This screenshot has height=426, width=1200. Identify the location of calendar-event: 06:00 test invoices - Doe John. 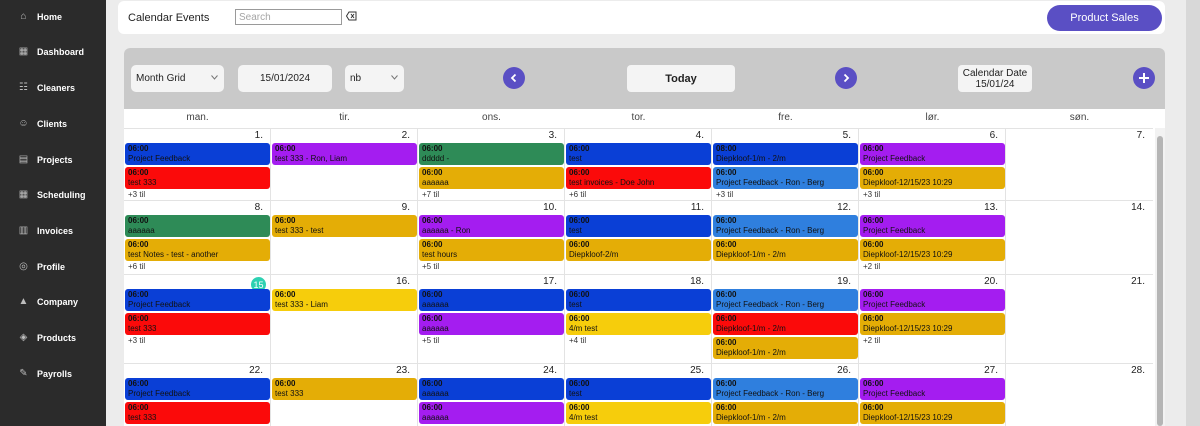
(638, 178).